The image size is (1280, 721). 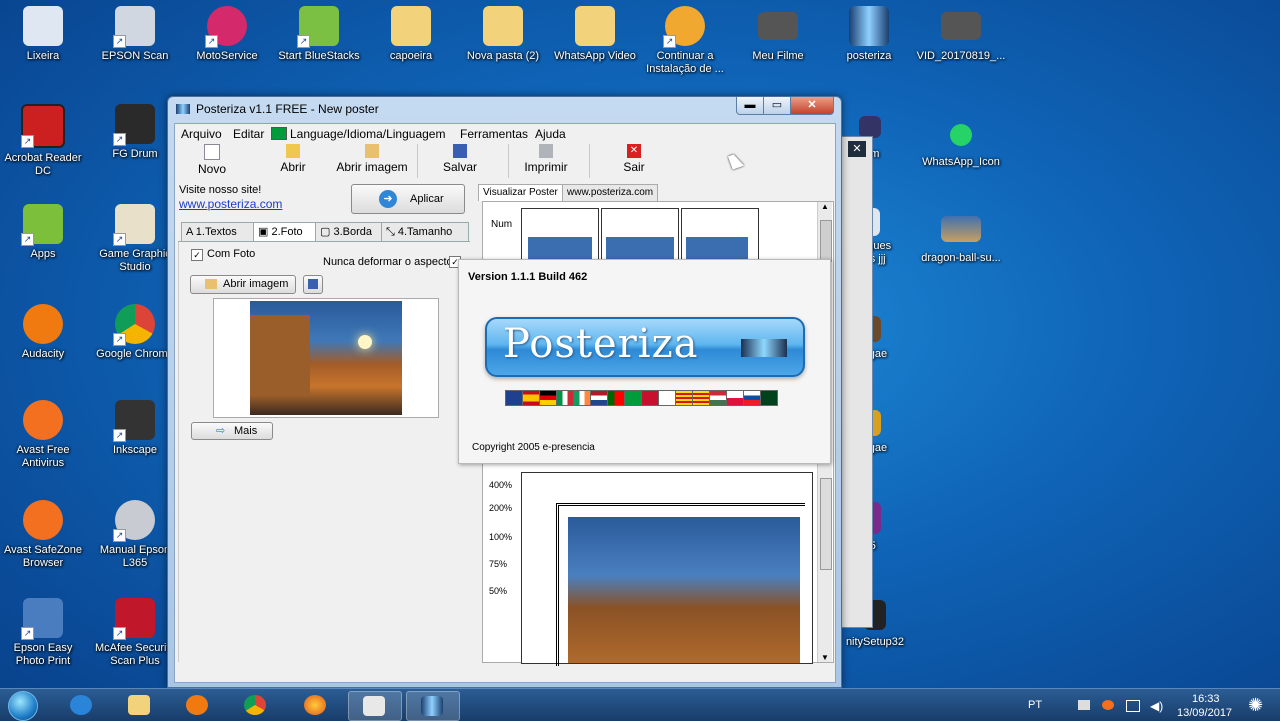 I want to click on menu-editar: Editar, so click(x=248, y=134).